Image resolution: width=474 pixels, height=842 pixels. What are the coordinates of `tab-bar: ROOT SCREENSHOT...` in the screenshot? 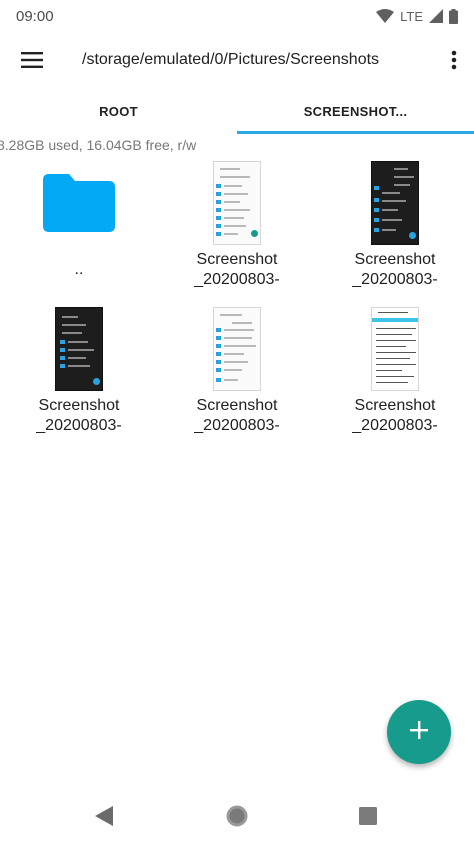 It's located at (237, 111).